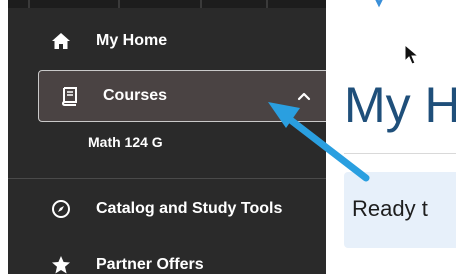 Image resolution: width=456 pixels, height=280 pixels. Describe the element at coordinates (135, 95) in the screenshot. I see `sidebar-item-label: Courses` at that location.